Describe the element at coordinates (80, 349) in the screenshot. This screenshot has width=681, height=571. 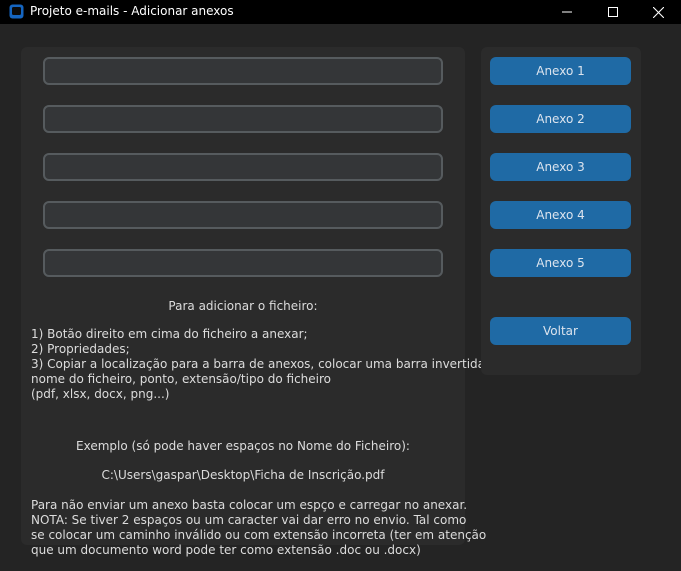
I see `instruction-step: 2) Propriedades;` at that location.